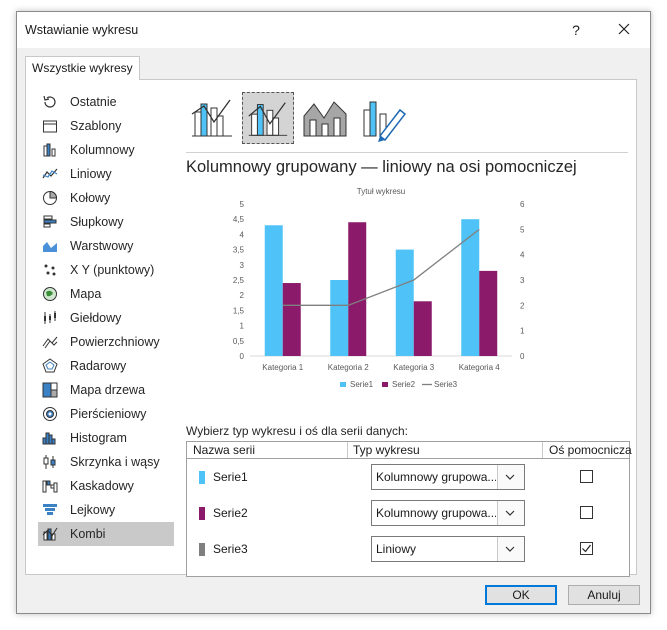 The image size is (667, 630). Describe the element at coordinates (50, 221) in the screenshot. I see `bar-chart-icon` at that location.